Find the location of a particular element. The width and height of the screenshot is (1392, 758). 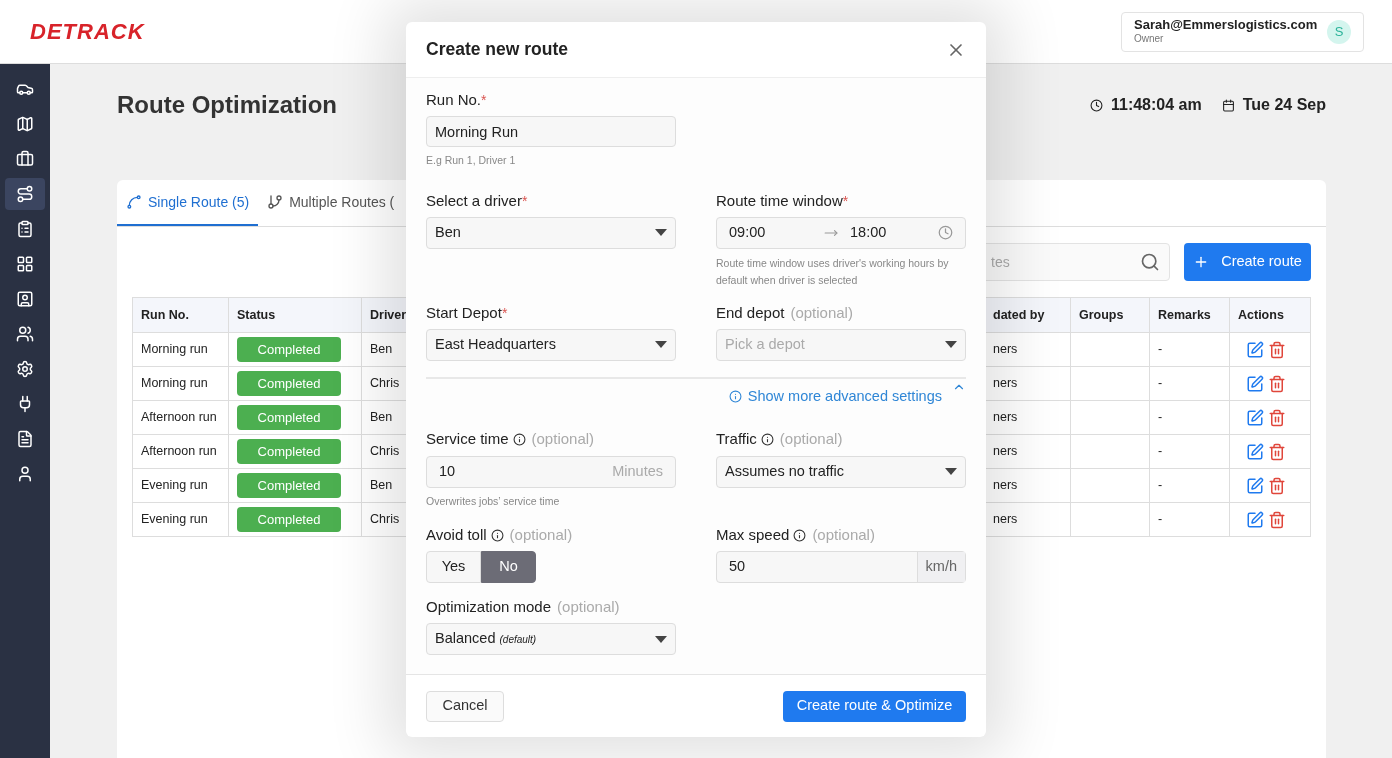

field-label: Start Depot is located at coordinates (464, 312).